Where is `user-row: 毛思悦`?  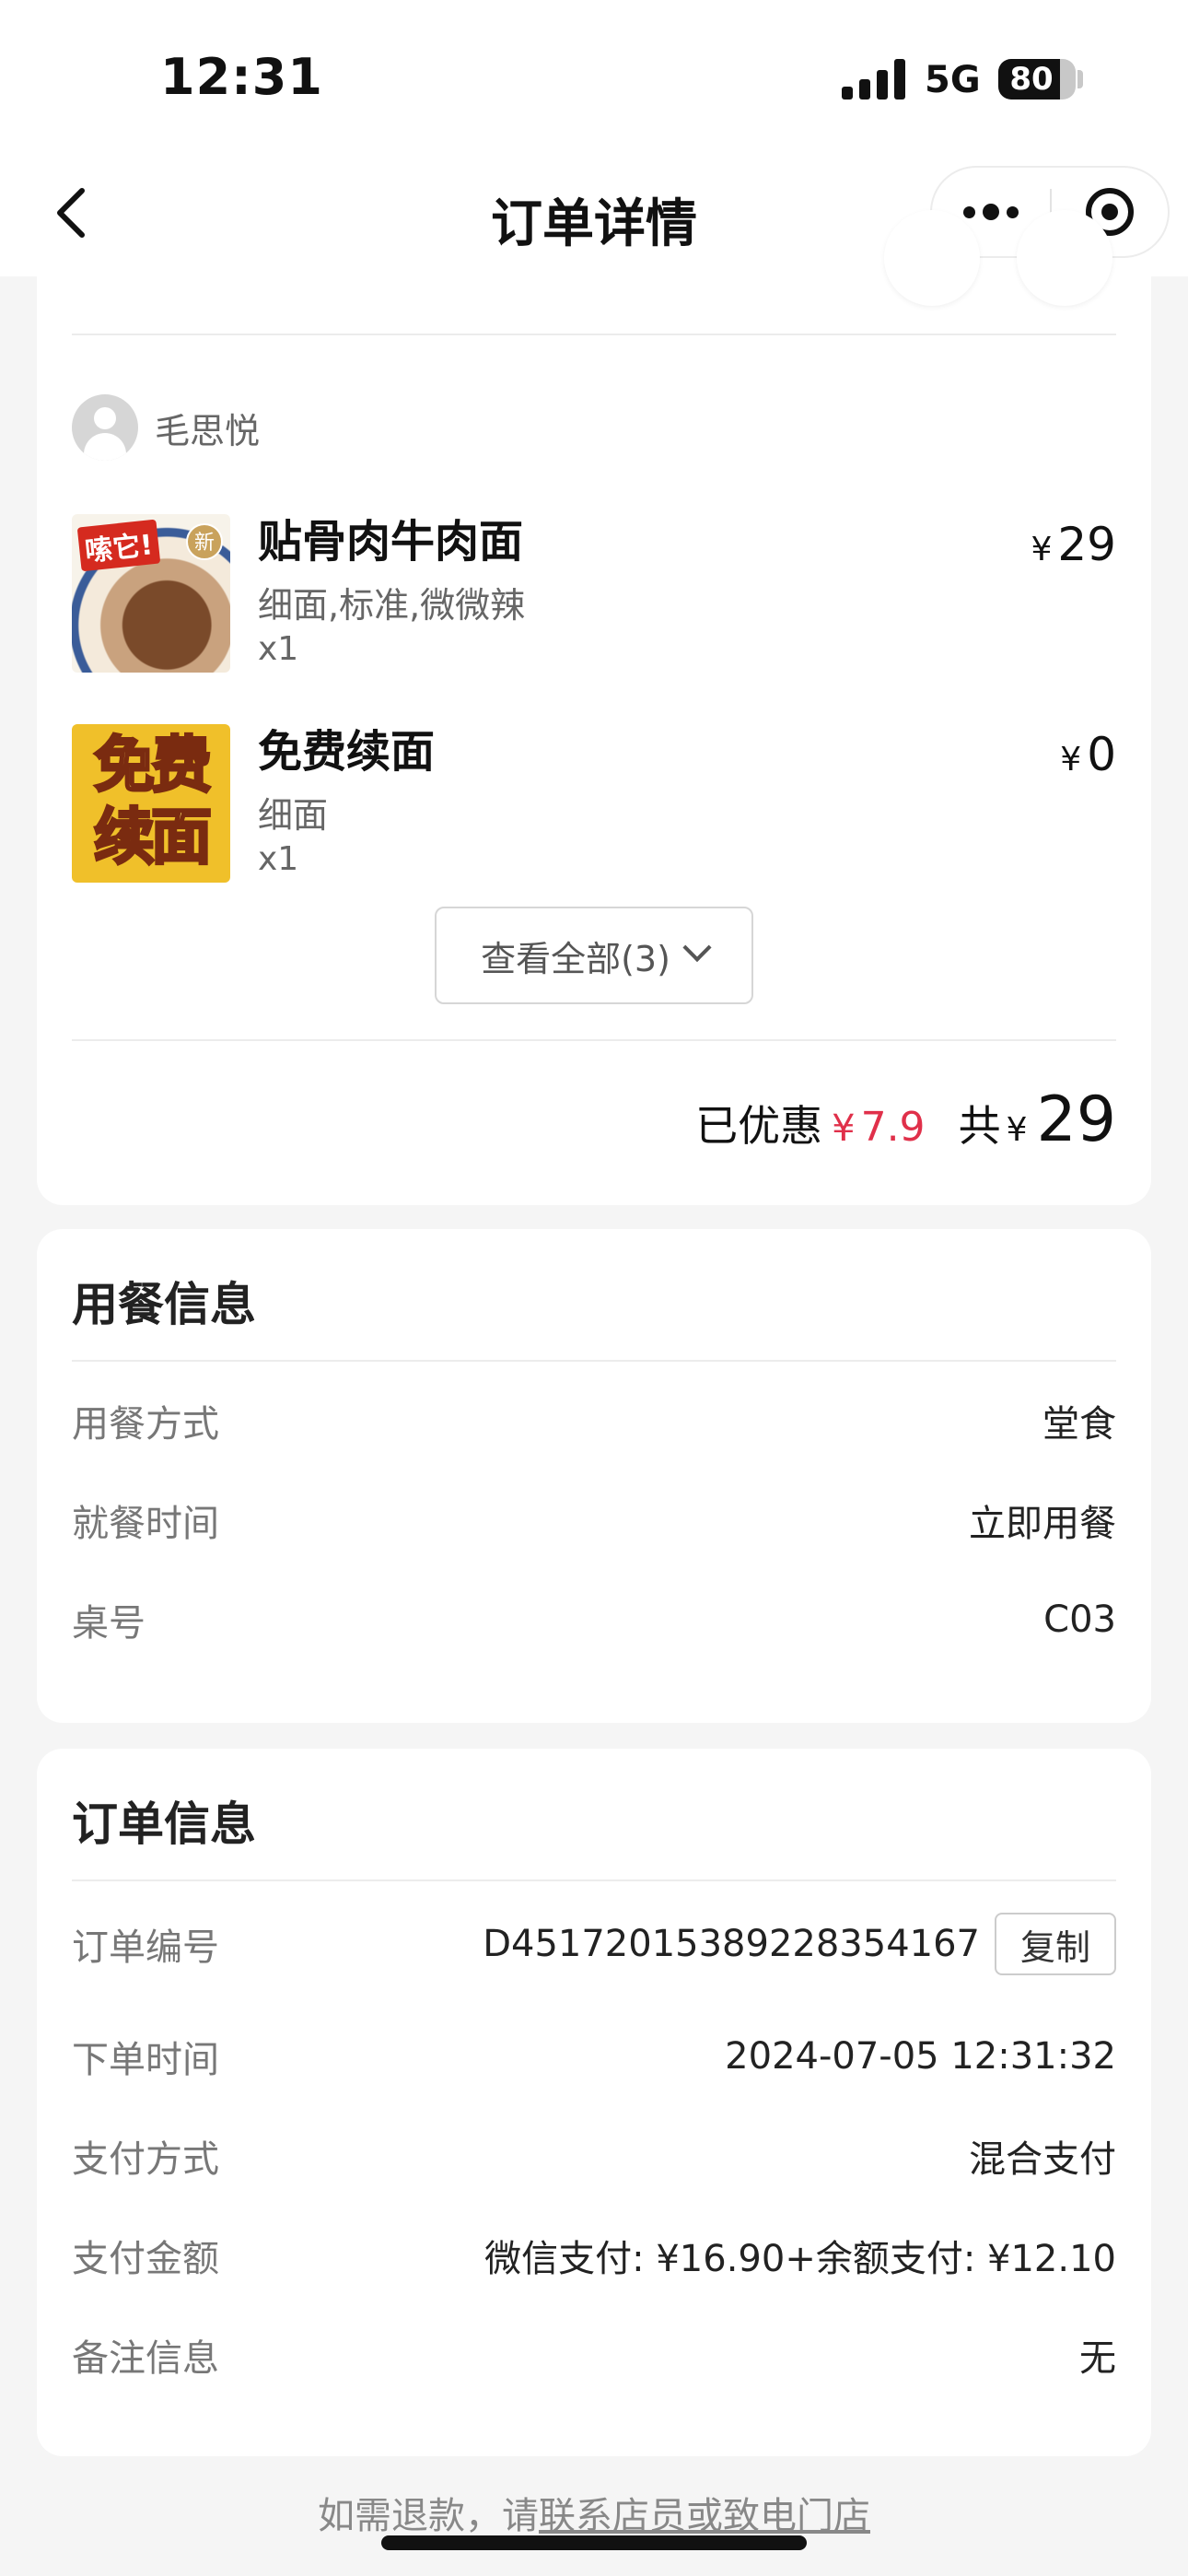 user-row: 毛思悦 is located at coordinates (166, 427).